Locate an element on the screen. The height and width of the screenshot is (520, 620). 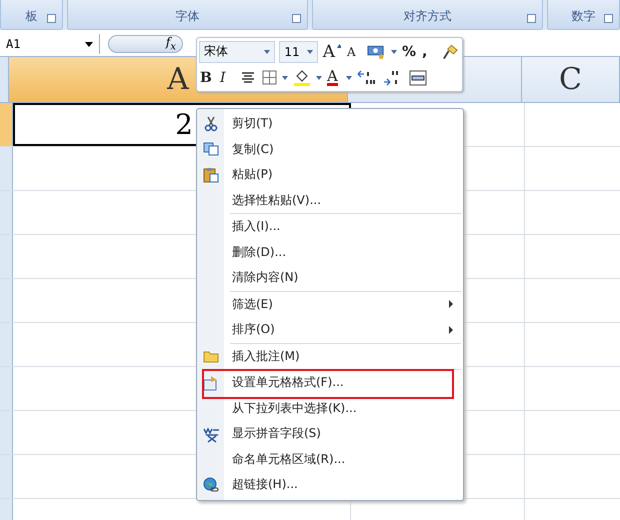
group-label: 板 is located at coordinates (32, 16).